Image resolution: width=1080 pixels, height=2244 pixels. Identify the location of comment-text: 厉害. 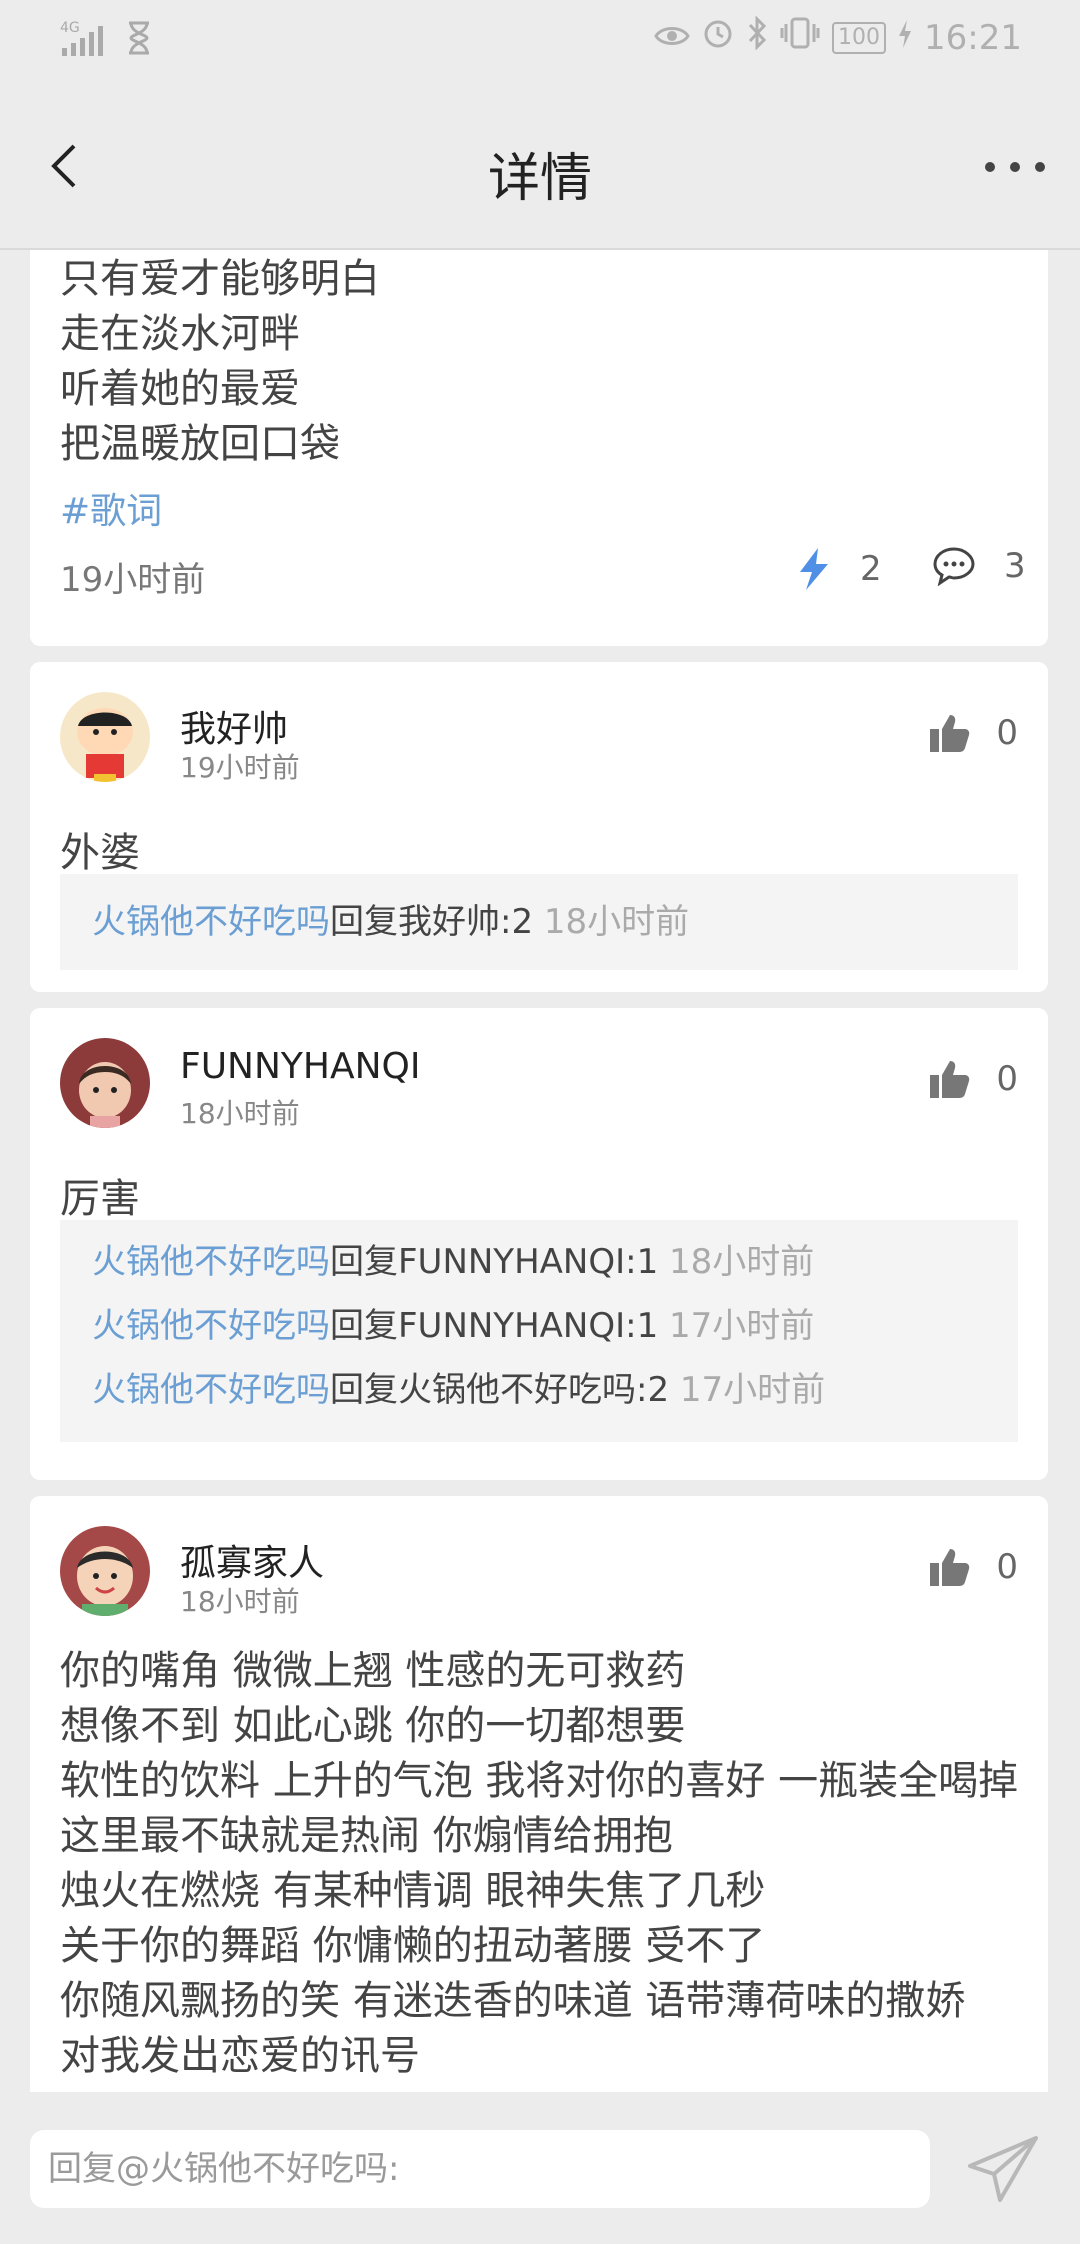
(100, 1199).